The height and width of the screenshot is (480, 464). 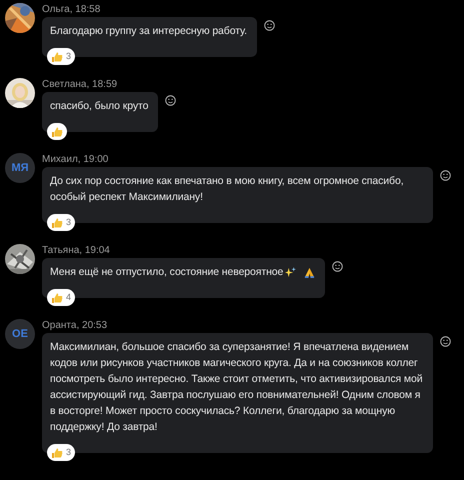 I want to click on message-text: До сих пор состояние как впечатано в мою книгу, всем огромное спасибо, особый респект Максимилиану!, so click(x=227, y=189).